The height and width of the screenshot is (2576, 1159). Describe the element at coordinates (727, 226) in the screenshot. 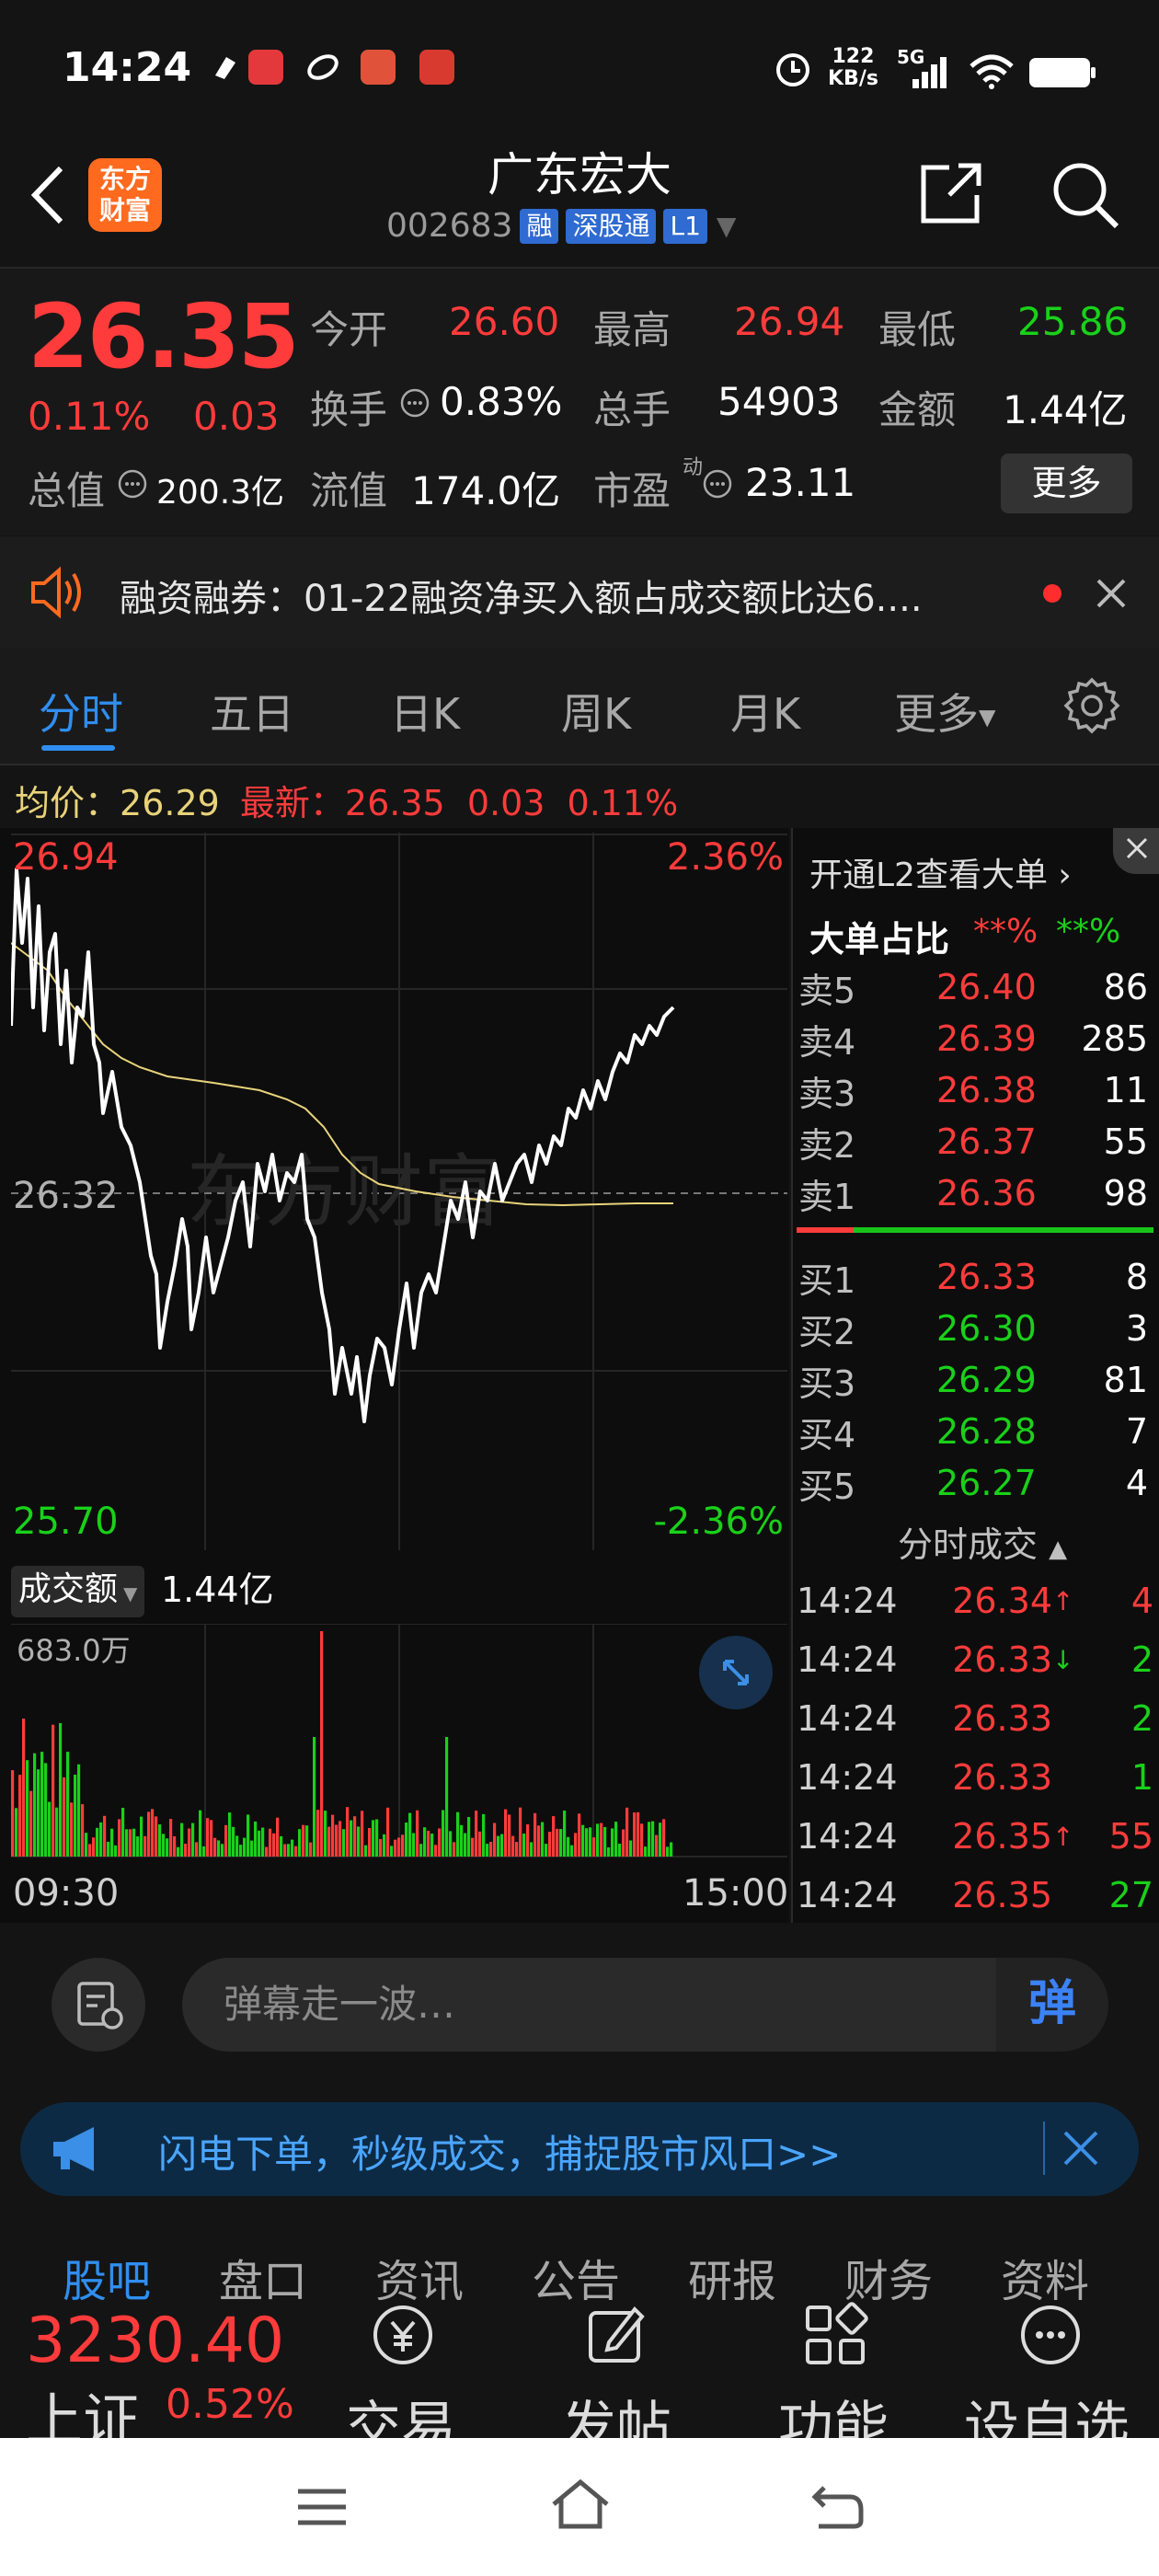

I see `level-dropdown-icon: ▼` at that location.